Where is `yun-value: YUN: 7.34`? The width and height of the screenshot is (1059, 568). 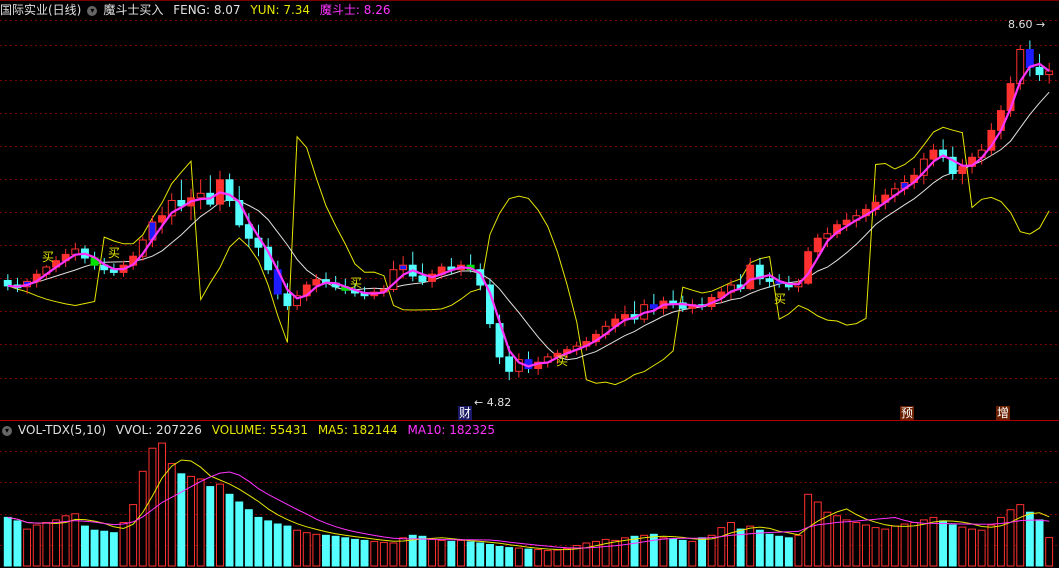 yun-value: YUN: 7.34 is located at coordinates (280, 10).